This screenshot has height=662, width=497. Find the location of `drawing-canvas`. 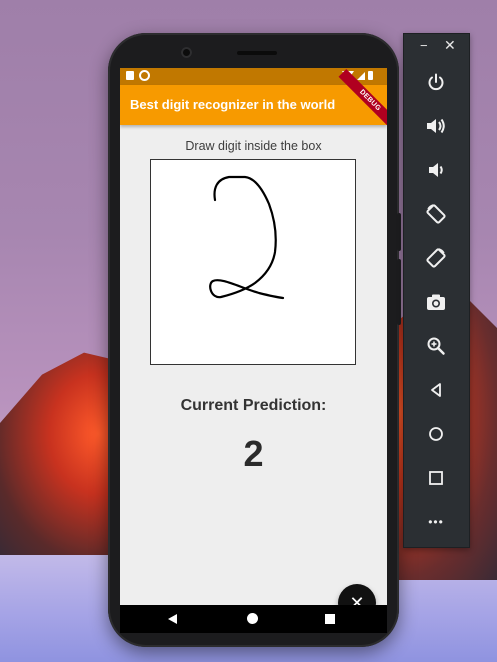

drawing-canvas is located at coordinates (253, 262).